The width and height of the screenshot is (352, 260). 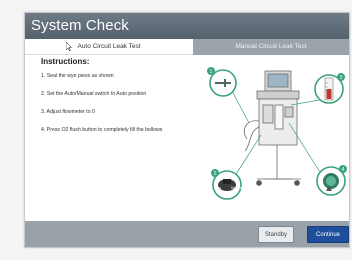 What do you see at coordinates (331, 180) in the screenshot?
I see `callout-4-o2-flush-button: 4` at bounding box center [331, 180].